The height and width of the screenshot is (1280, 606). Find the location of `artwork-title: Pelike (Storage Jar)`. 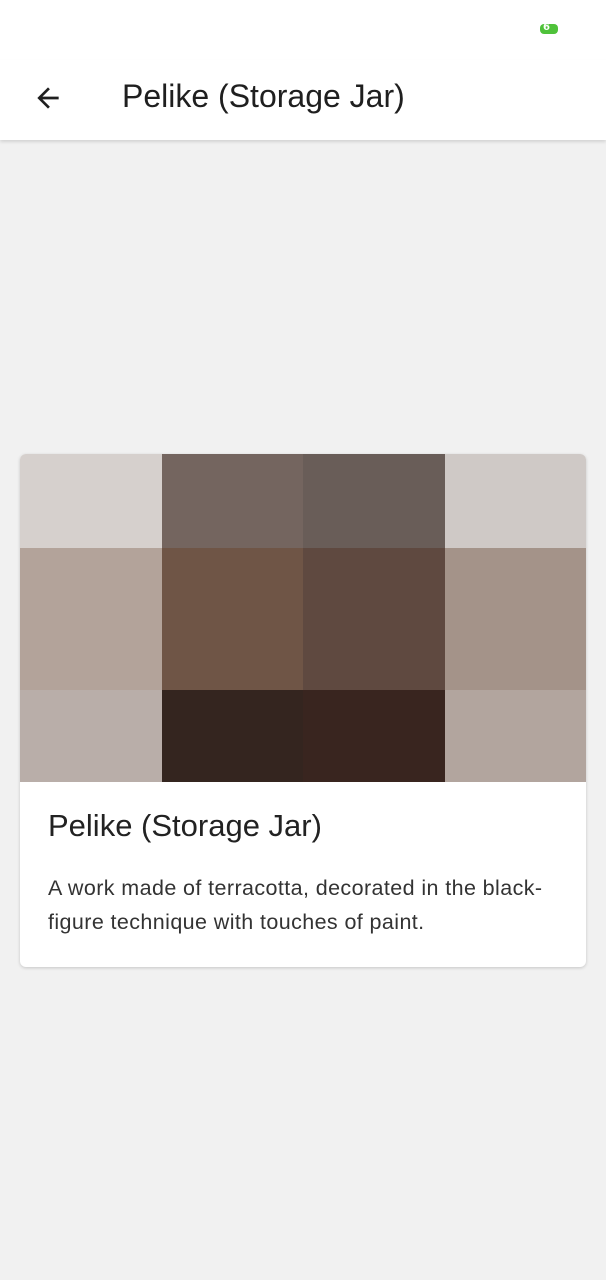

artwork-title: Pelike (Storage Jar) is located at coordinates (185, 825).